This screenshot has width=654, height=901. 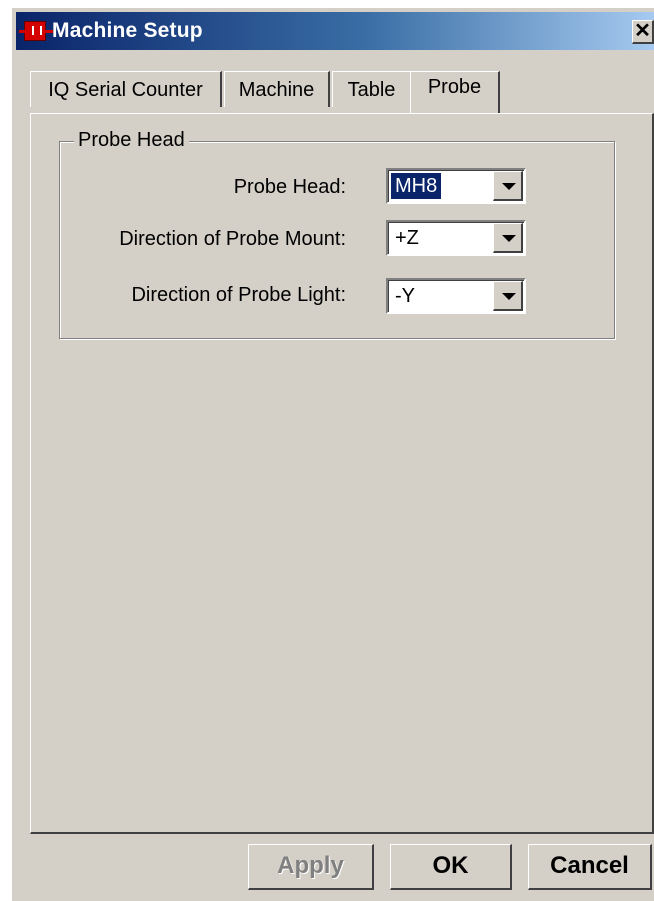 What do you see at coordinates (456, 238) in the screenshot?
I see `probe-mount-select: +Z` at bounding box center [456, 238].